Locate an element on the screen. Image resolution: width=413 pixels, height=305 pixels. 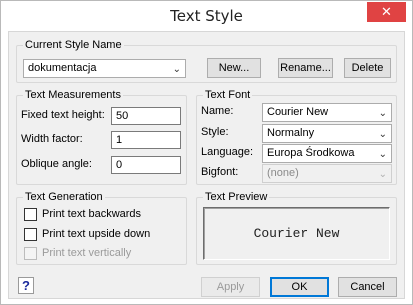
text-generation-legend: Text Generation is located at coordinates (64, 197).